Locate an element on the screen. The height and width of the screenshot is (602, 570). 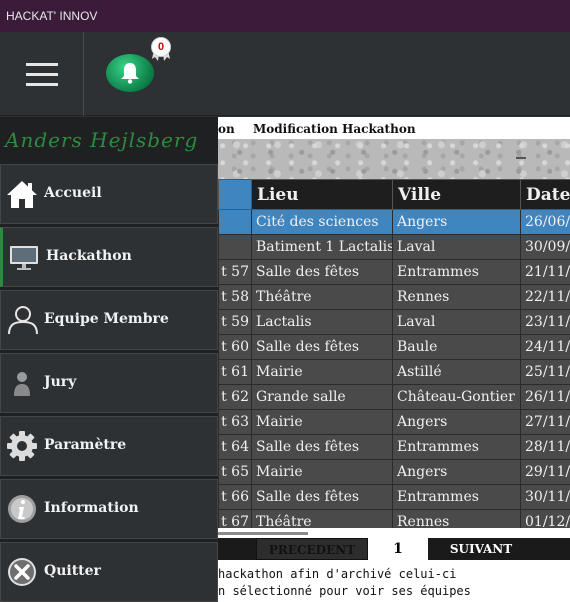
notification-count: 0 is located at coordinates (161, 47).